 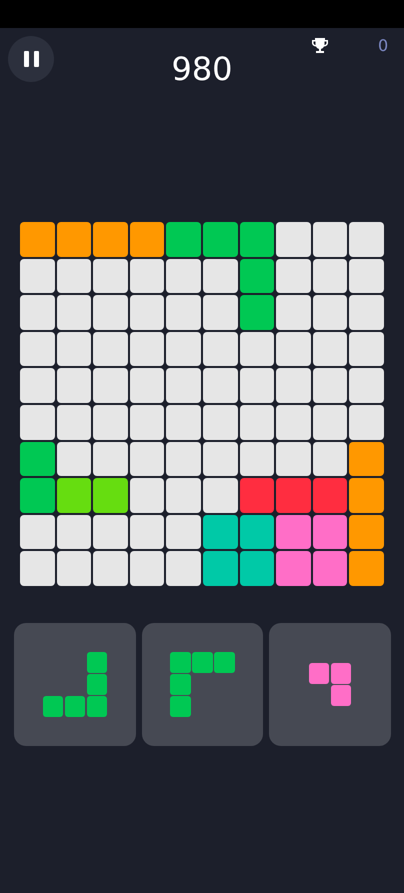 I want to click on score: 980, so click(x=202, y=69).